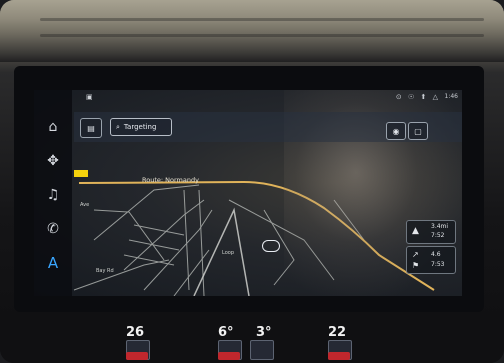 The width and height of the screenshot is (504, 363). What do you see at coordinates (438, 264) in the screenshot?
I see `eta-time: 7:53` at bounding box center [438, 264].